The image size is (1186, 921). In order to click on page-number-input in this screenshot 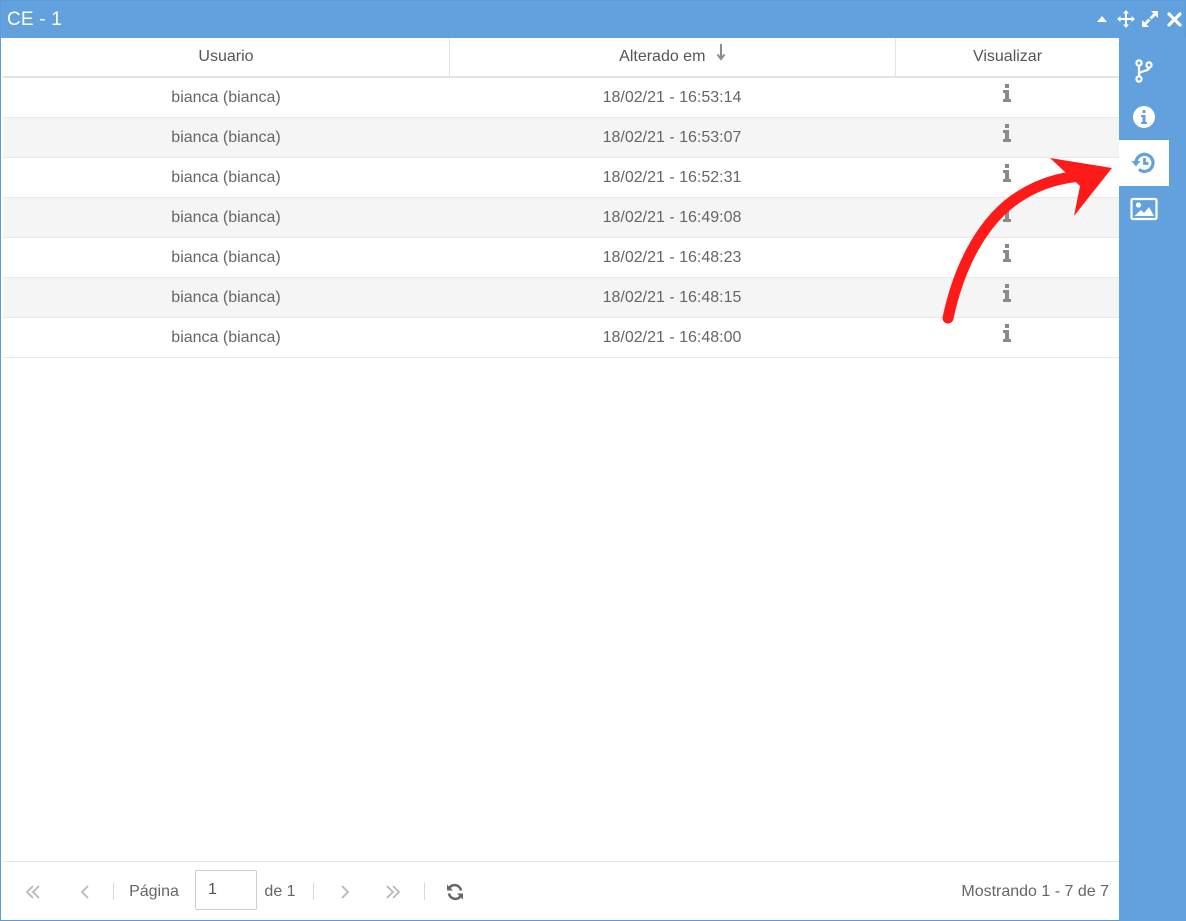, I will do `click(226, 890)`.